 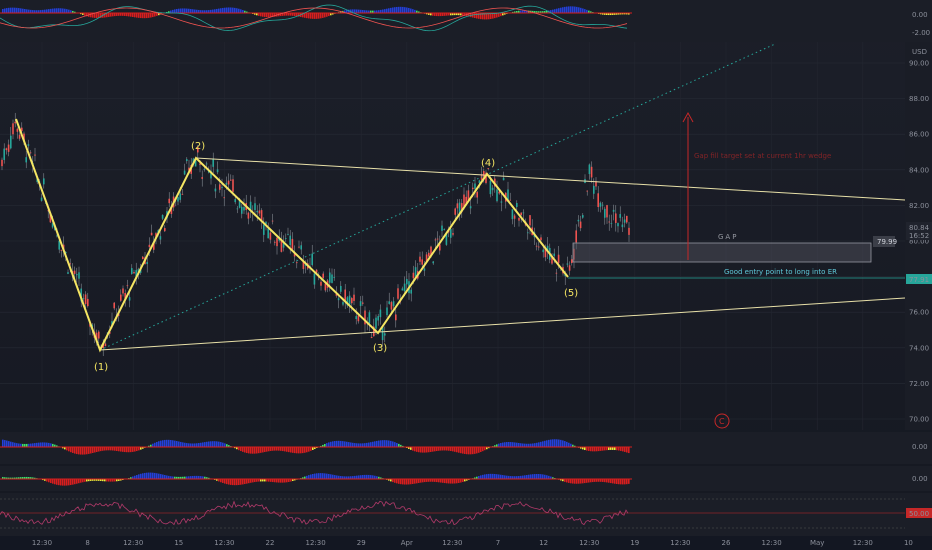 I want to click on macd1-tick: 0.00, so click(x=920, y=447).